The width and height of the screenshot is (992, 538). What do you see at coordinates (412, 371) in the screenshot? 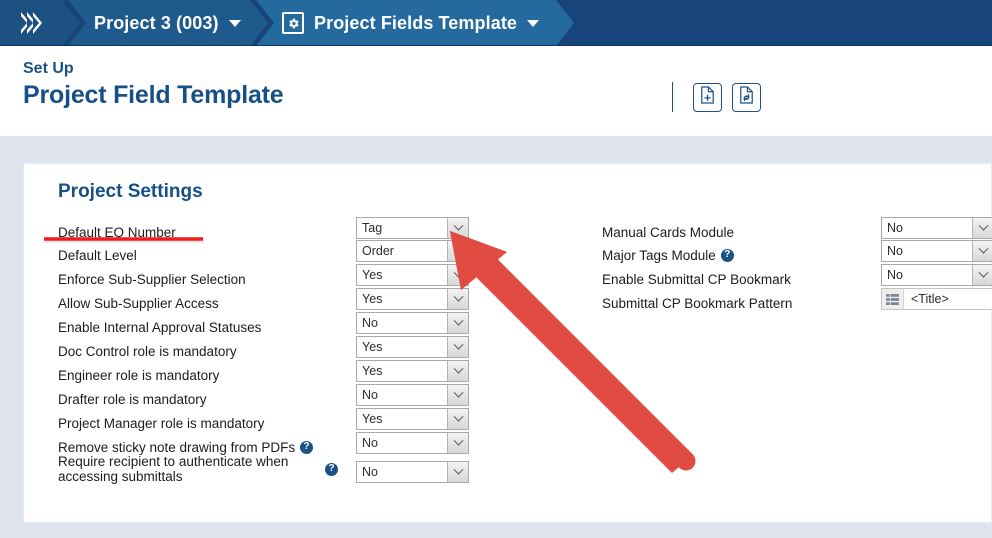
I see `select-engineer-role-is-mandatory: Yes` at bounding box center [412, 371].